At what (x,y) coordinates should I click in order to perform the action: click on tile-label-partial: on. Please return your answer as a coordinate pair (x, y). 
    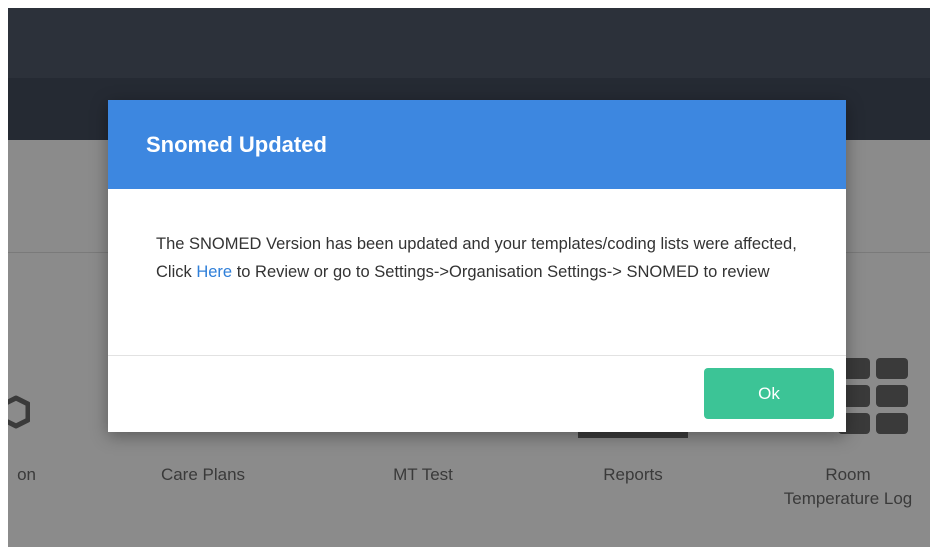
    Looking at the image, I should click on (22, 475).